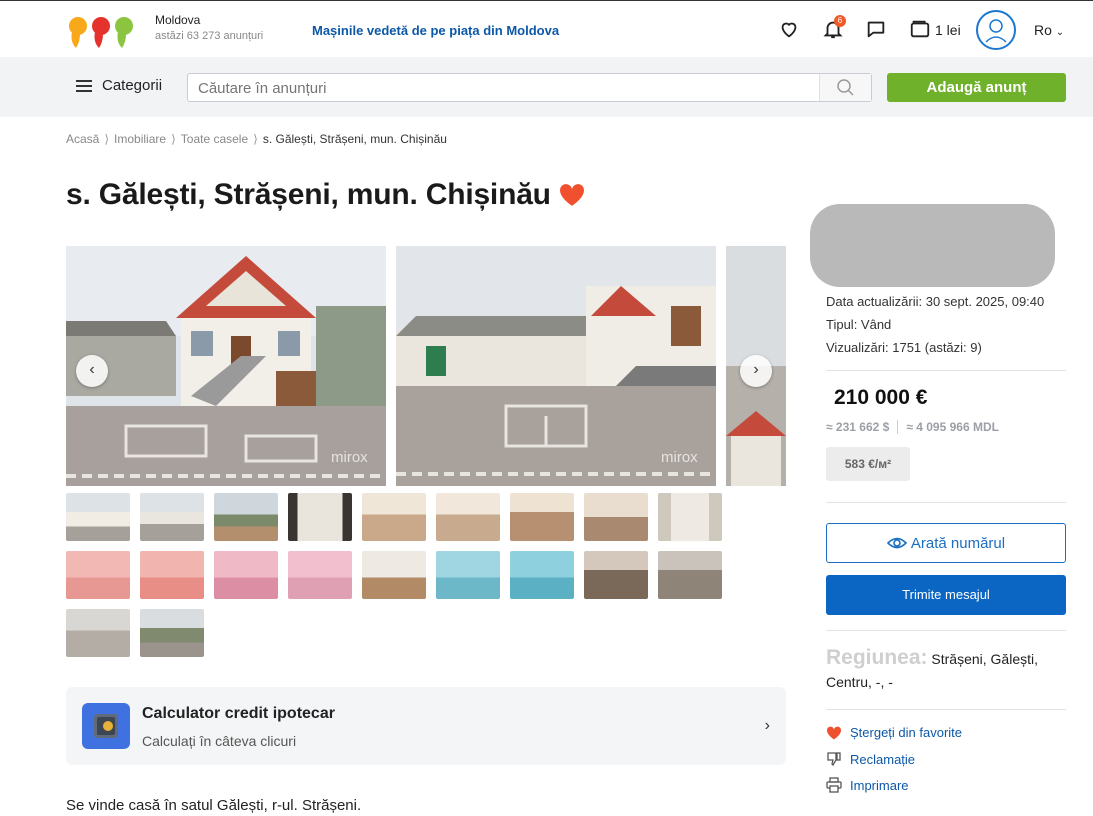 The height and width of the screenshot is (816, 1093). What do you see at coordinates (756, 371) in the screenshot?
I see `gallery-next-button: ›` at bounding box center [756, 371].